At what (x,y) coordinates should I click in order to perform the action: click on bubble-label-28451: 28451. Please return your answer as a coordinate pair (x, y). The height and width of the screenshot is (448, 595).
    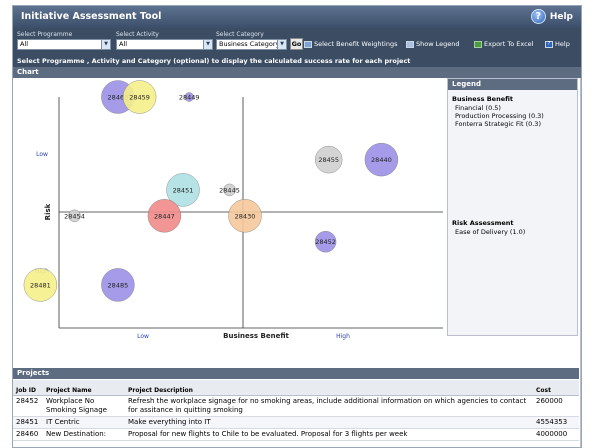
    Looking at the image, I should click on (183, 190).